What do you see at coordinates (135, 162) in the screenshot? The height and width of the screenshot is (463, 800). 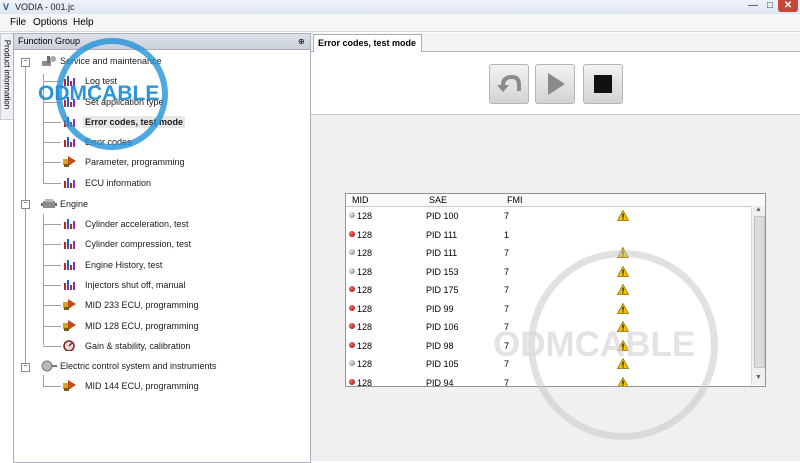 I see `tree-item-parameter-programming: Parameter, programming` at bounding box center [135, 162].